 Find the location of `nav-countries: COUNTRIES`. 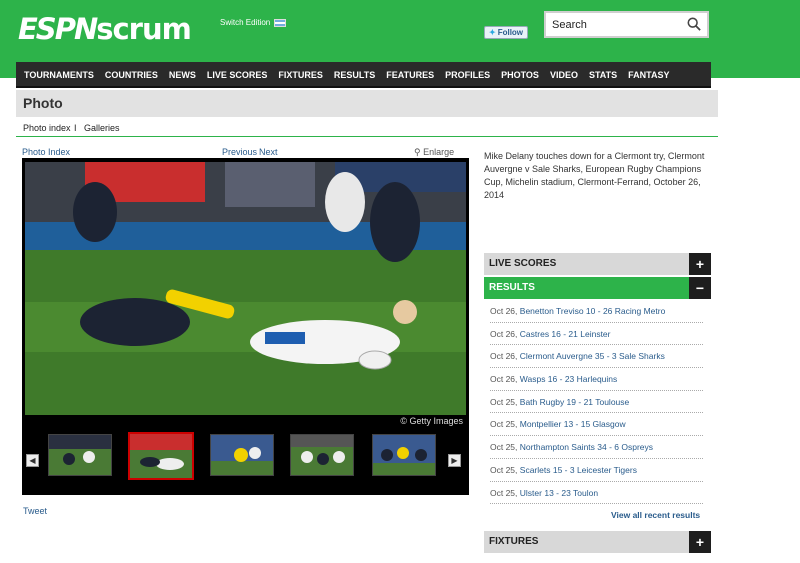

nav-countries: COUNTRIES is located at coordinates (127, 74).